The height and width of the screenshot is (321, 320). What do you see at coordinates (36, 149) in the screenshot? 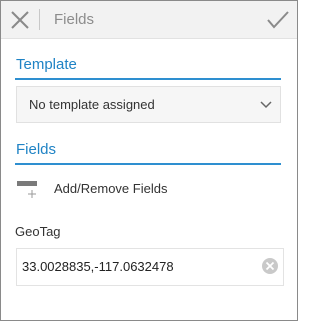
I see `fields-header-label: Fields` at bounding box center [36, 149].